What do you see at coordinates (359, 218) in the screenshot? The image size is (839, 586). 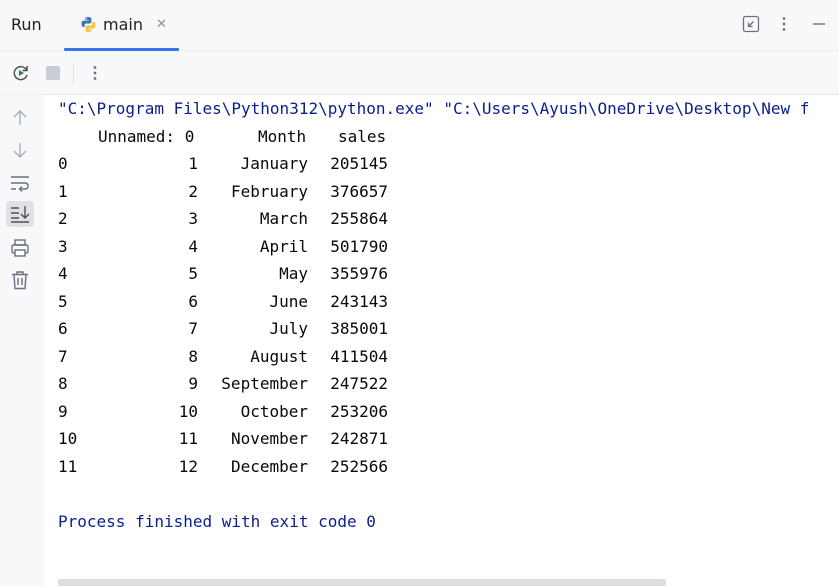 I see `sales-cell: 255864` at bounding box center [359, 218].